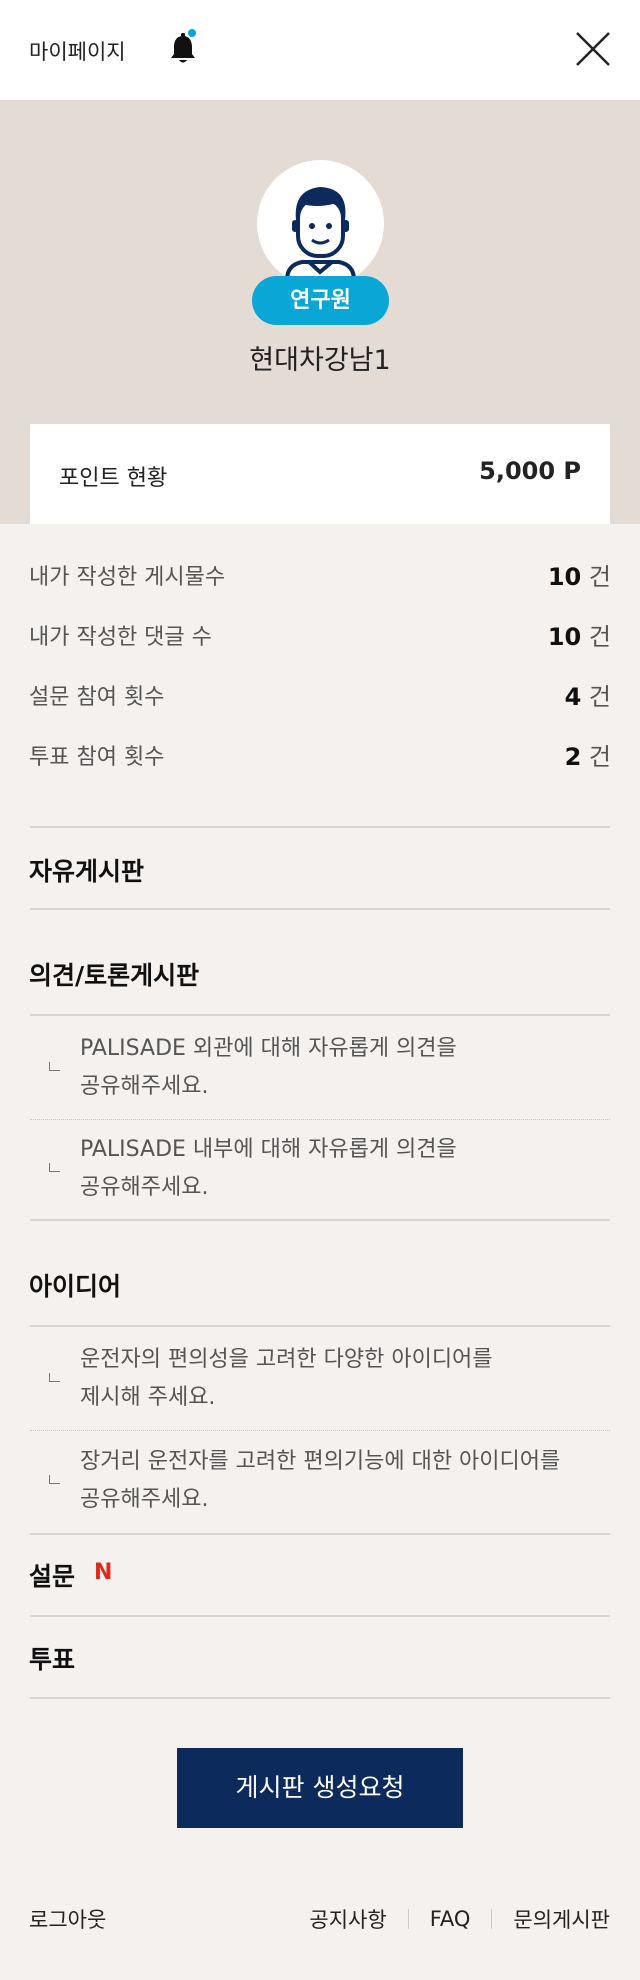 The height and width of the screenshot is (1980, 640). Describe the element at coordinates (268, 1149) in the screenshot. I see `item-line: PALISADE 내부에 대해 자유롭게 의견을` at that location.